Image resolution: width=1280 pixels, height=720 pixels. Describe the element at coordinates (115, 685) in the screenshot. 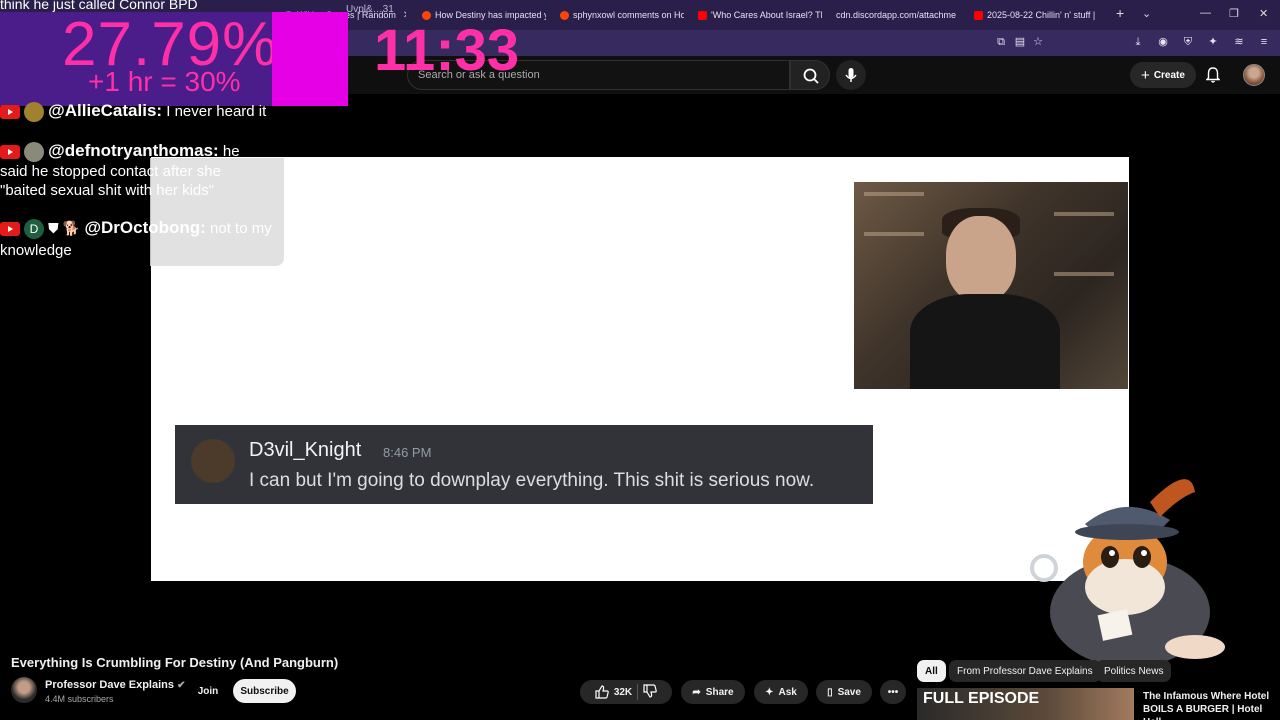

I see `channel-name: Professor Dave Explains ✔` at that location.